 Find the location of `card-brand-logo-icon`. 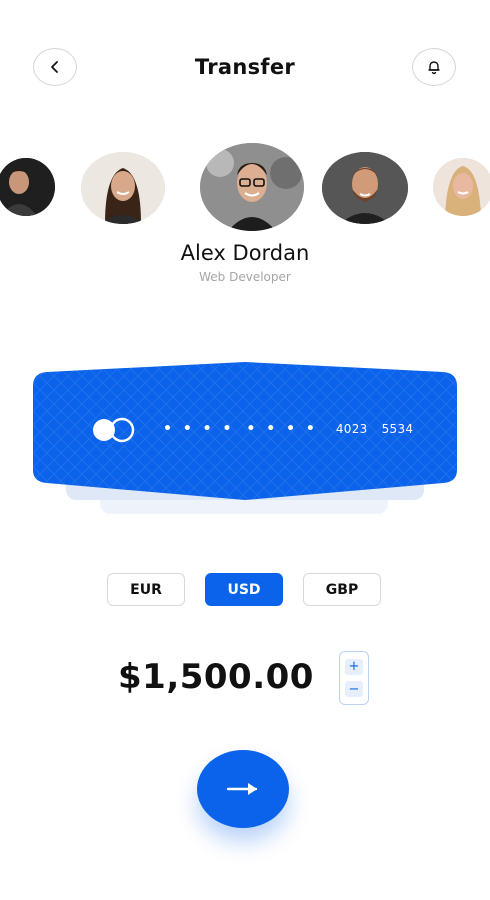

card-brand-logo-icon is located at coordinates (114, 430).